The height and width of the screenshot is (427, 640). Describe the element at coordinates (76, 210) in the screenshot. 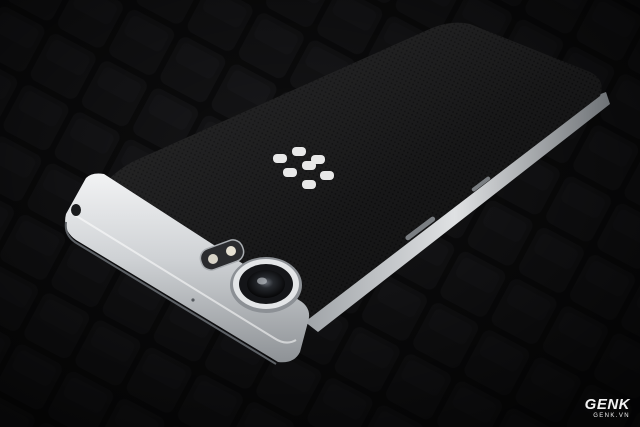

I see `headphone-jack` at that location.